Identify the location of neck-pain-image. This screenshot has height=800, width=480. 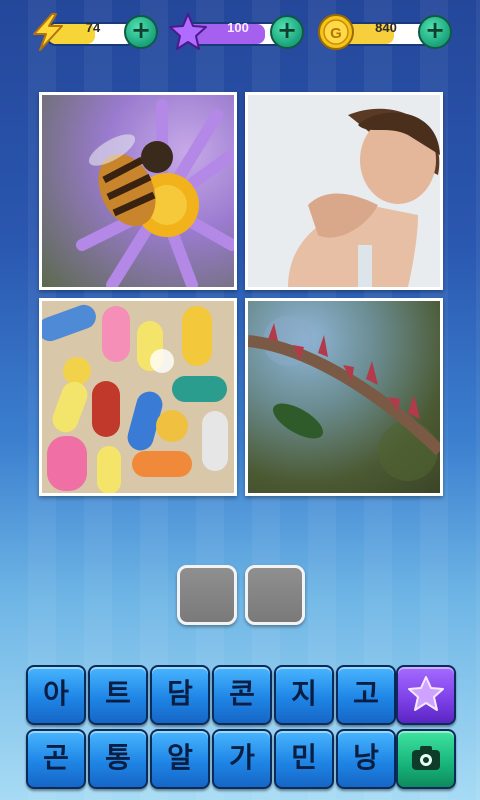
(344, 191).